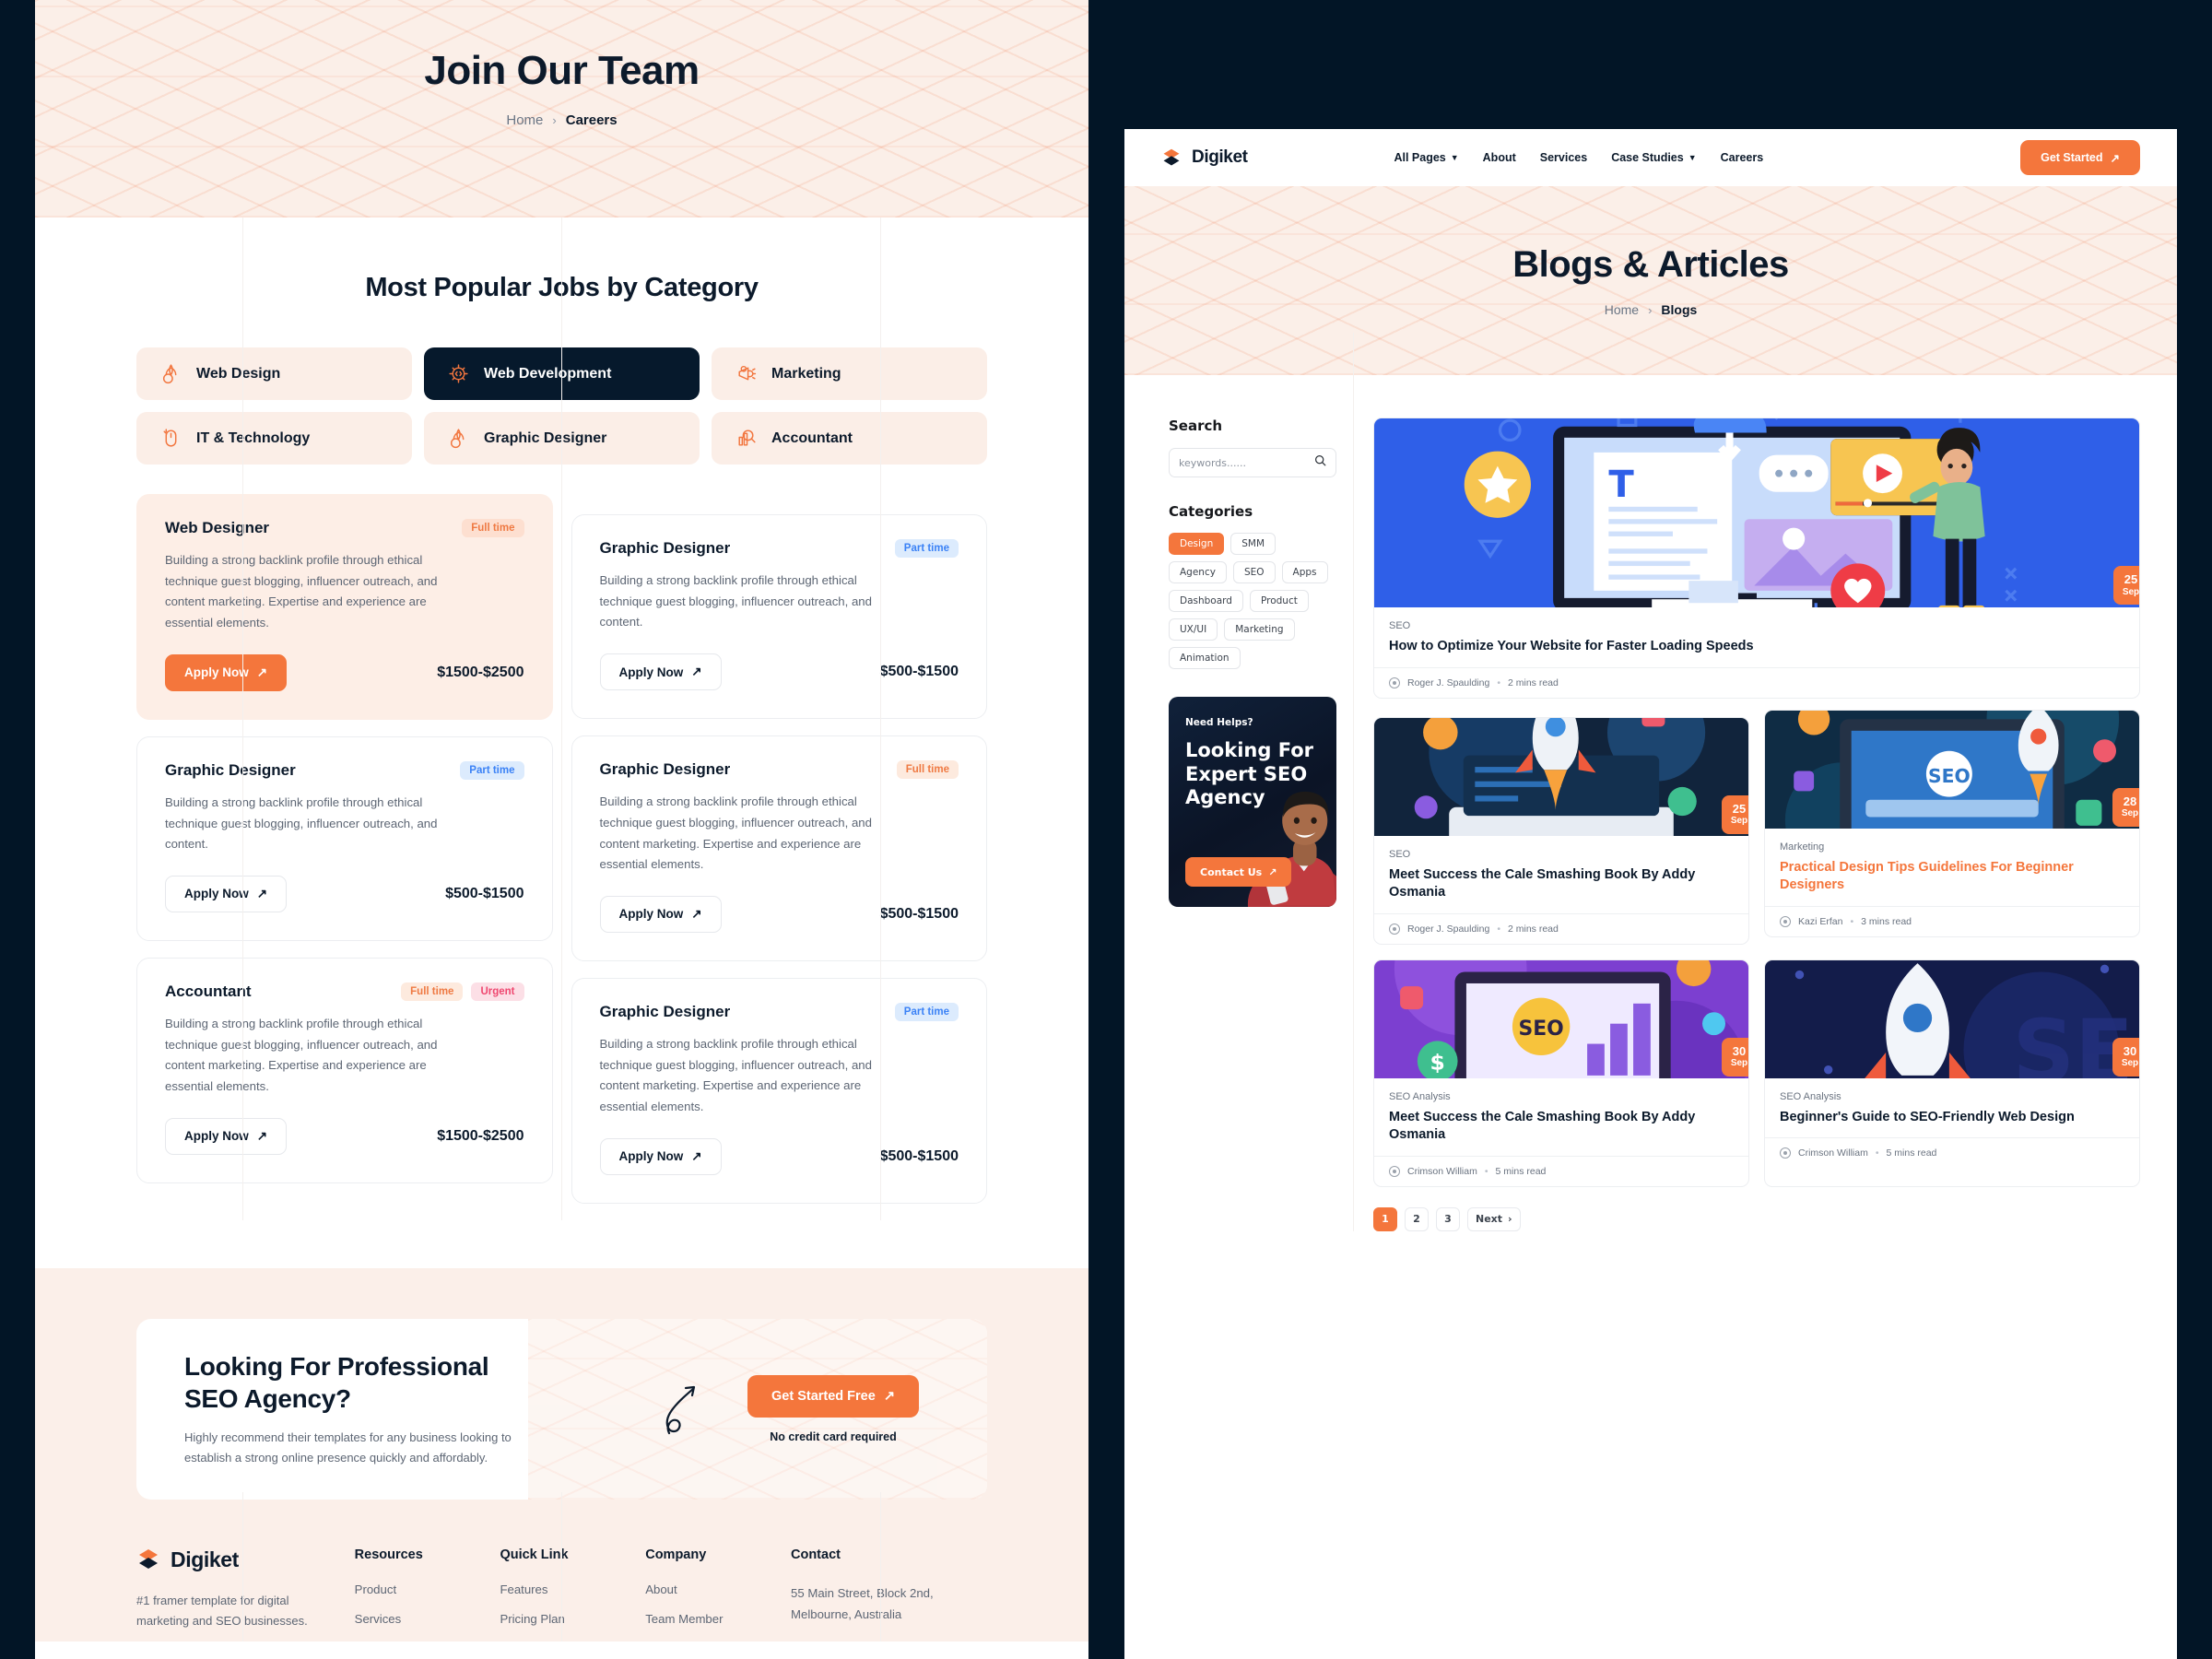  I want to click on featured-thumbnail: T, so click(1756, 512).